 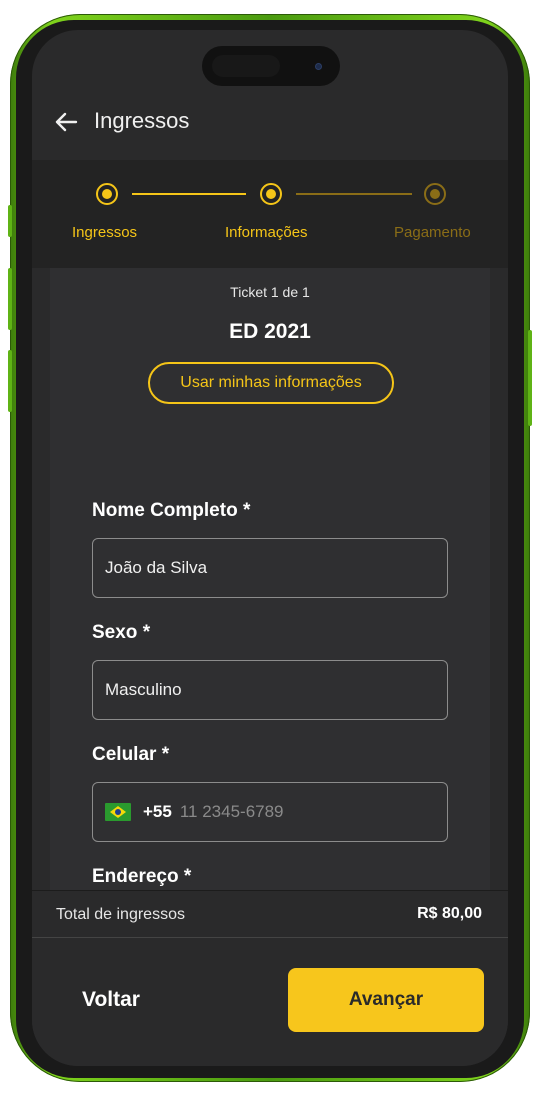 What do you see at coordinates (246, 66) in the screenshot?
I see `sensor-pill` at bounding box center [246, 66].